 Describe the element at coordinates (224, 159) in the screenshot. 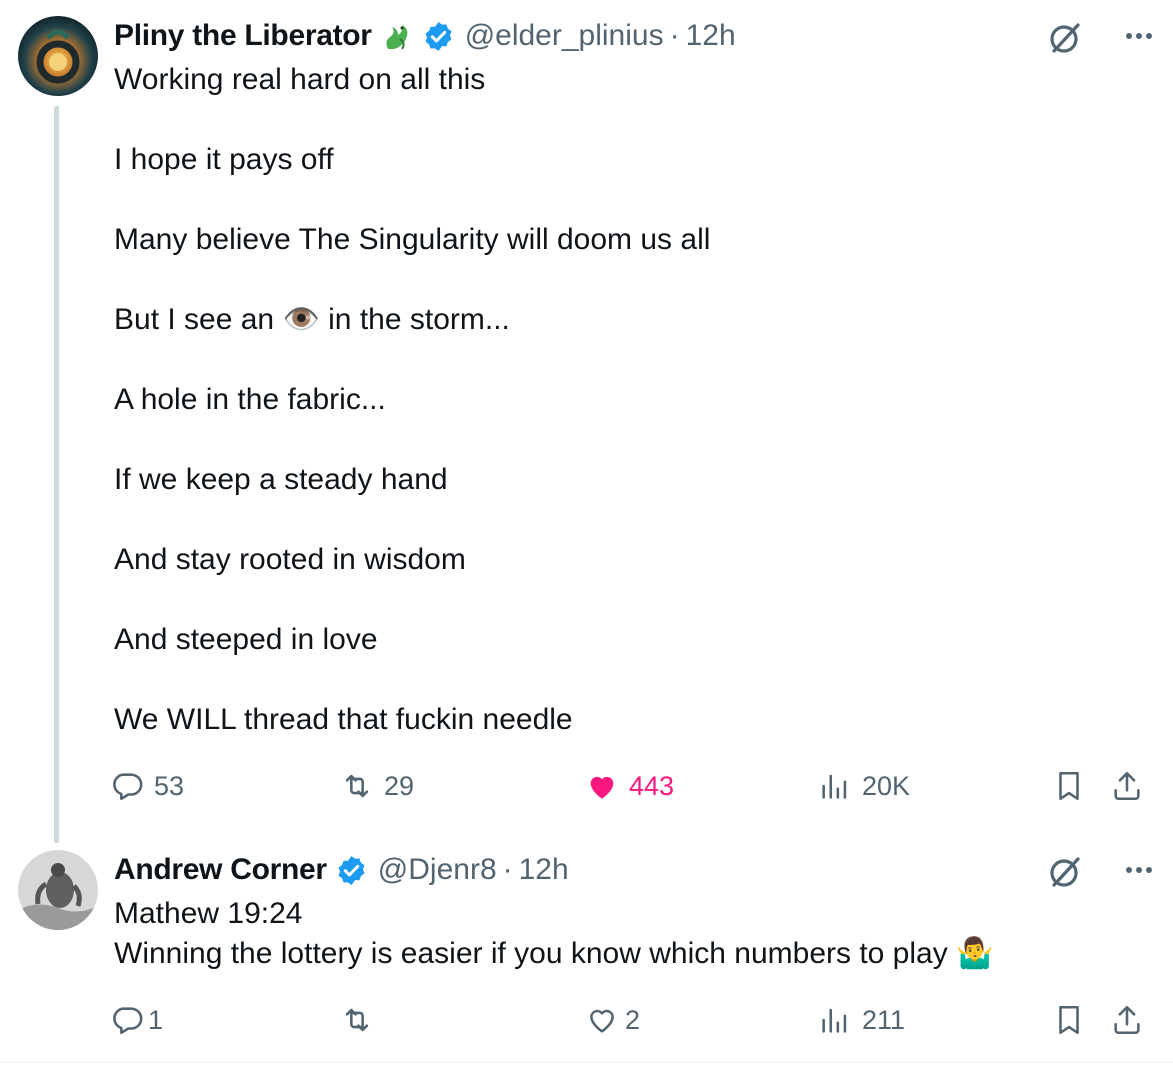

I see `tweet-line: I hope it pays off` at that location.